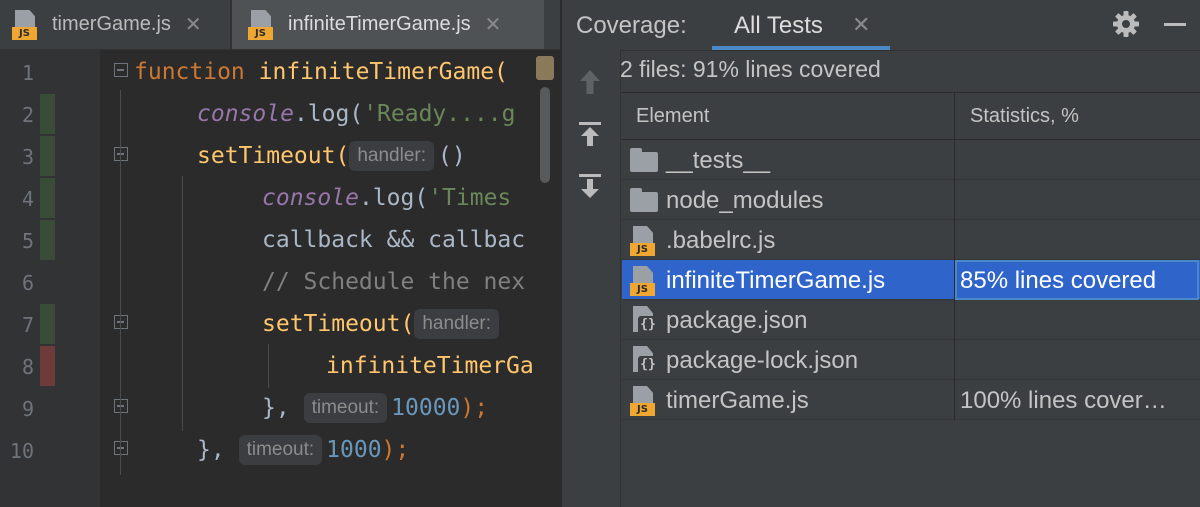  Describe the element at coordinates (331, 156) in the screenshot. I see `code-line-3: setTimeout(handler:()` at that location.